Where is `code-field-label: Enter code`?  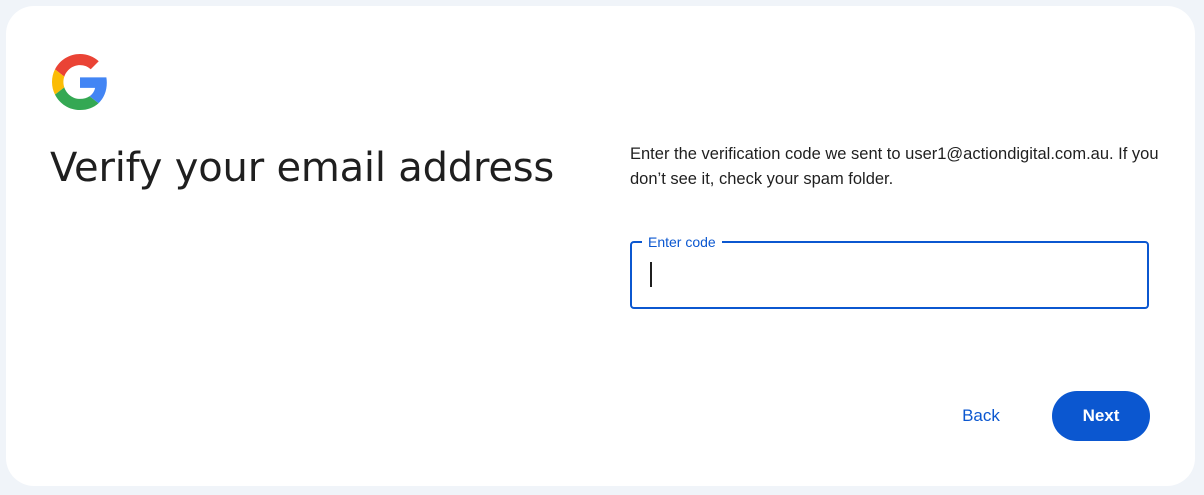 code-field-label: Enter code is located at coordinates (682, 242).